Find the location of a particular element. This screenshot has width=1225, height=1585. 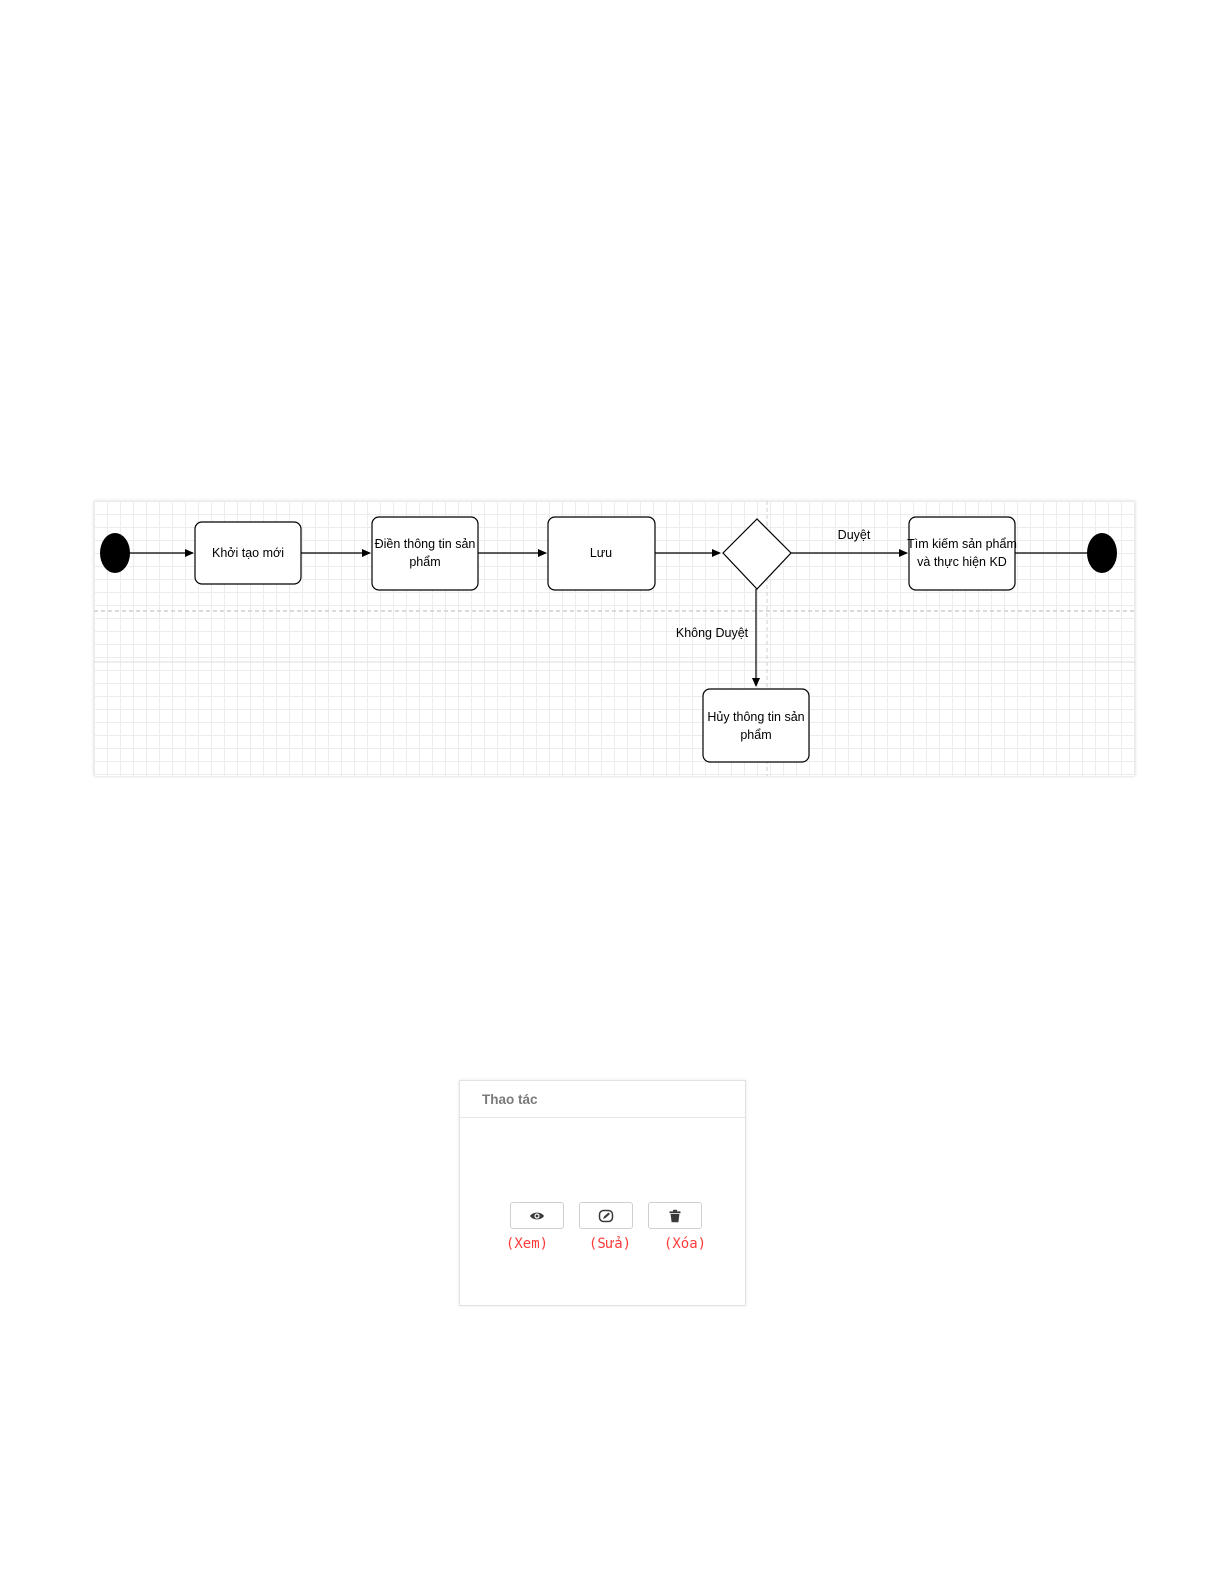

view-label: (Xem) is located at coordinates (527, 1244).